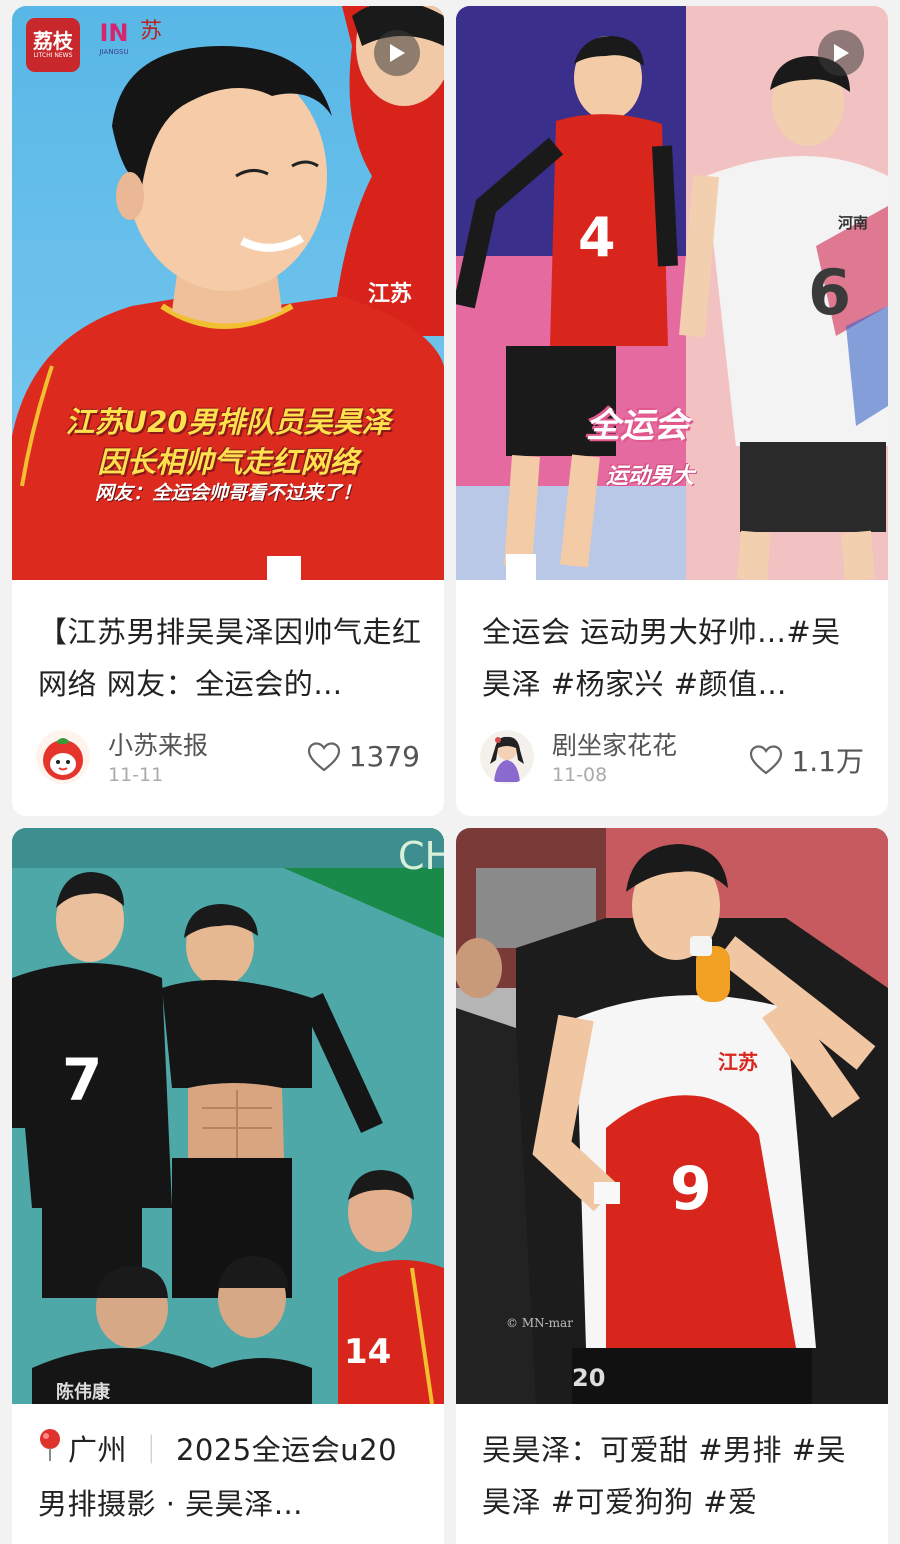 This screenshot has height=1544, width=900. What do you see at coordinates (228, 442) in the screenshot?
I see `headline-overlay: 江苏U20男排队员吴昊泽 因长相帅气走红网络` at bounding box center [228, 442].